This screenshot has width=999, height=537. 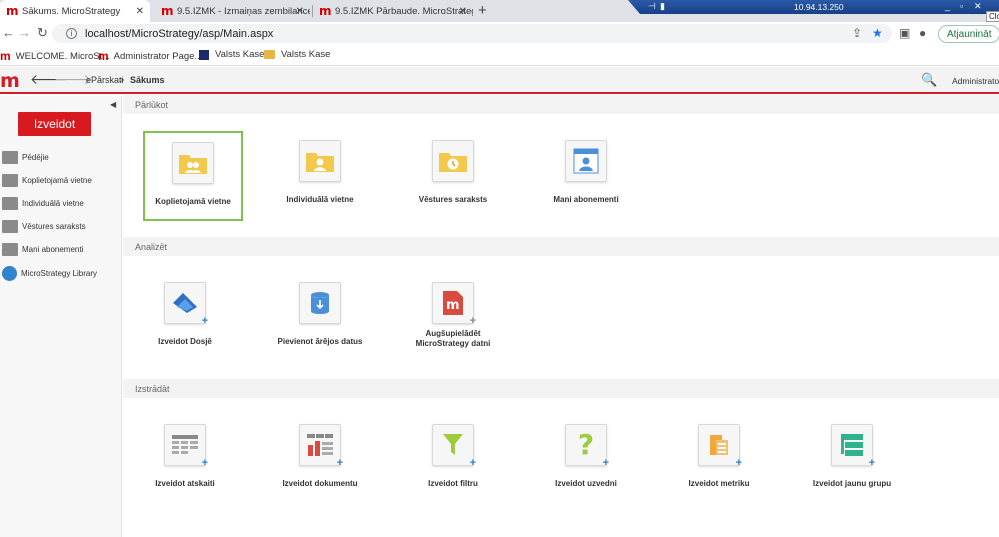 What do you see at coordinates (42, 33) in the screenshot?
I see `reload-icon: ↻` at bounding box center [42, 33].